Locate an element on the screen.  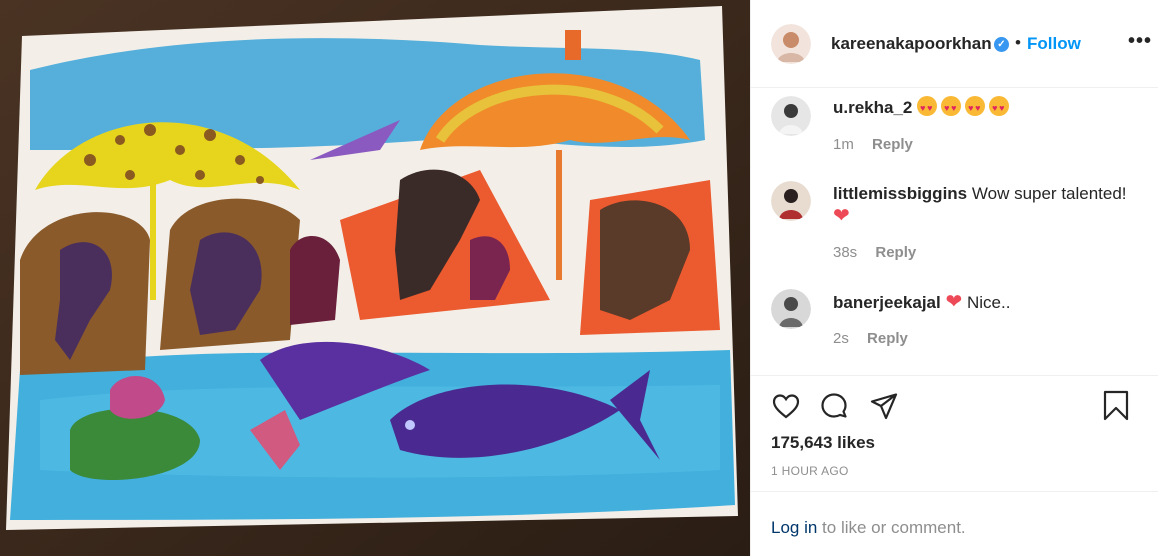
bookmark-icon is located at coordinates (1116, 407).